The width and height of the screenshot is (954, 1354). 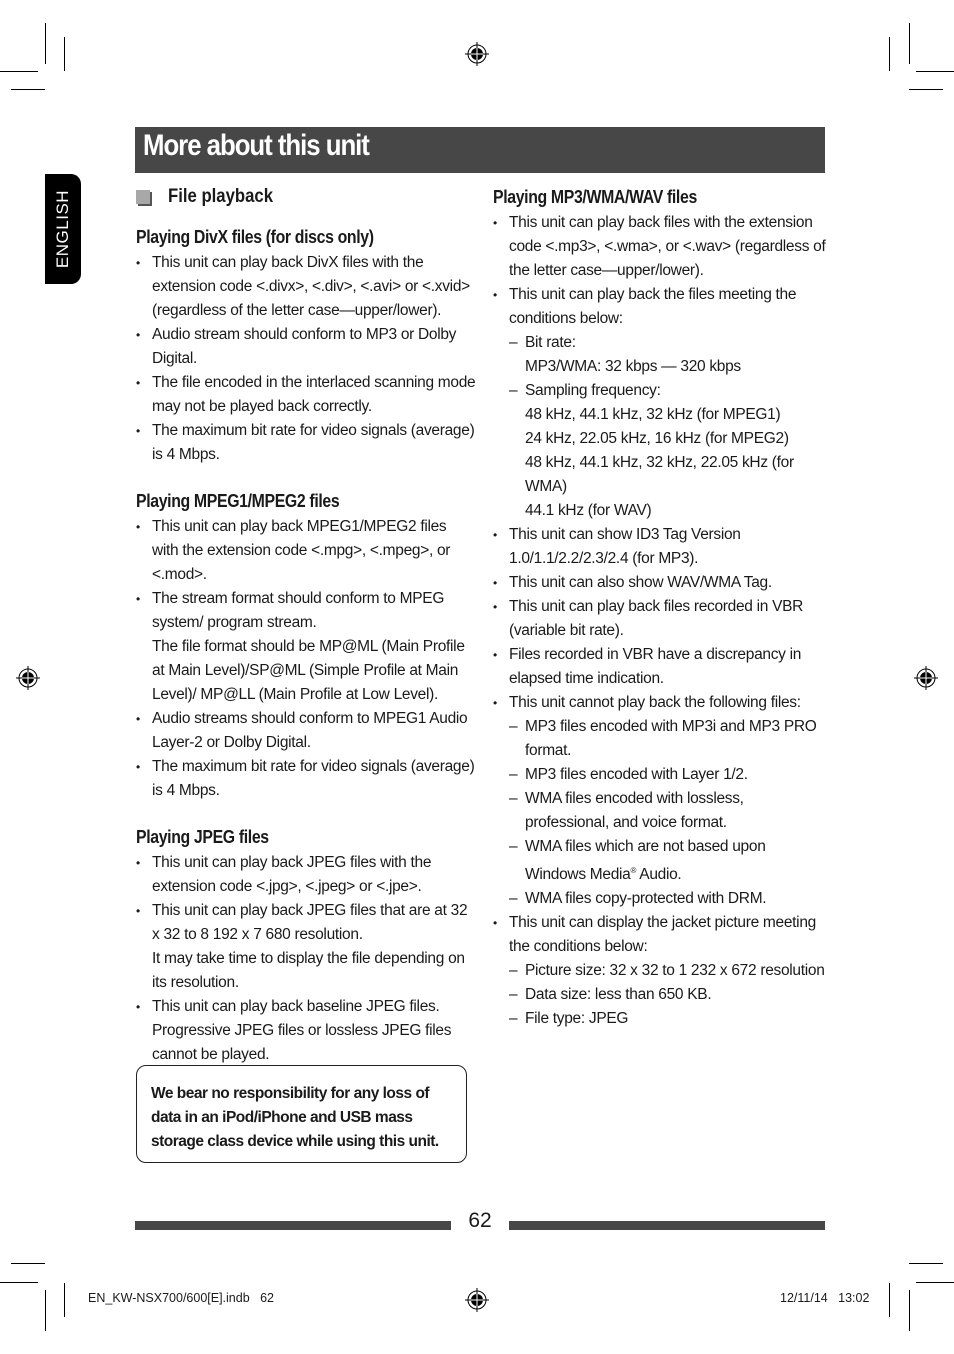 What do you see at coordinates (668, 775) in the screenshot?
I see `sub-list-item: MP3 files encoded with Layer 1/2.` at bounding box center [668, 775].